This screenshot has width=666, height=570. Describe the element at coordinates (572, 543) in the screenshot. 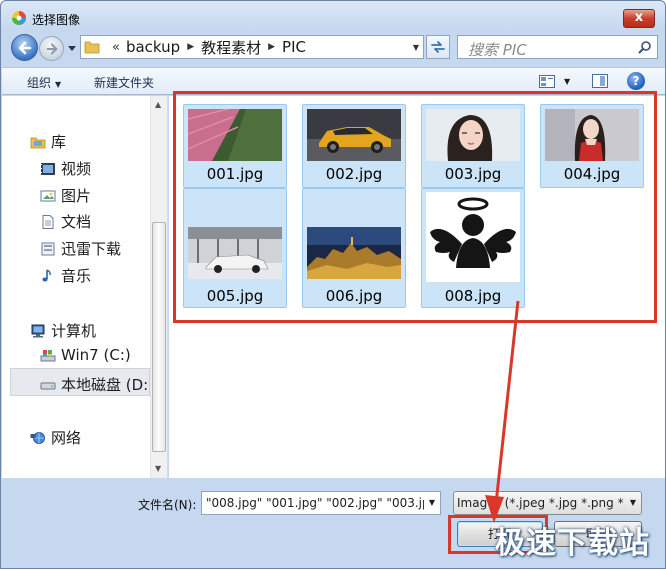

I see `watermark-text: 极速下载站` at that location.